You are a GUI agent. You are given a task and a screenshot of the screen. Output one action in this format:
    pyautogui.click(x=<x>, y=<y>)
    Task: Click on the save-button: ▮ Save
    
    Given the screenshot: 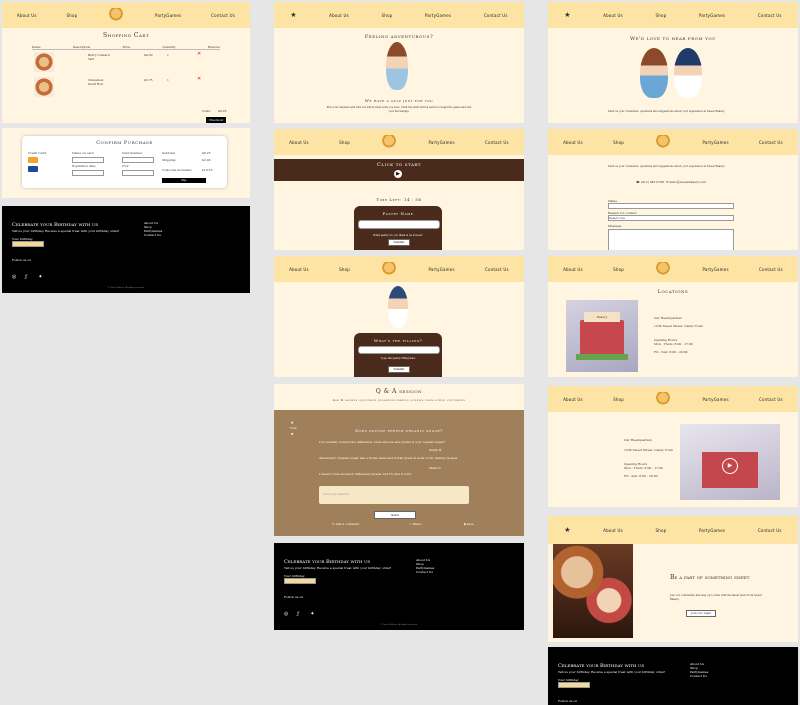 What is the action you would take?
    pyautogui.click(x=469, y=524)
    